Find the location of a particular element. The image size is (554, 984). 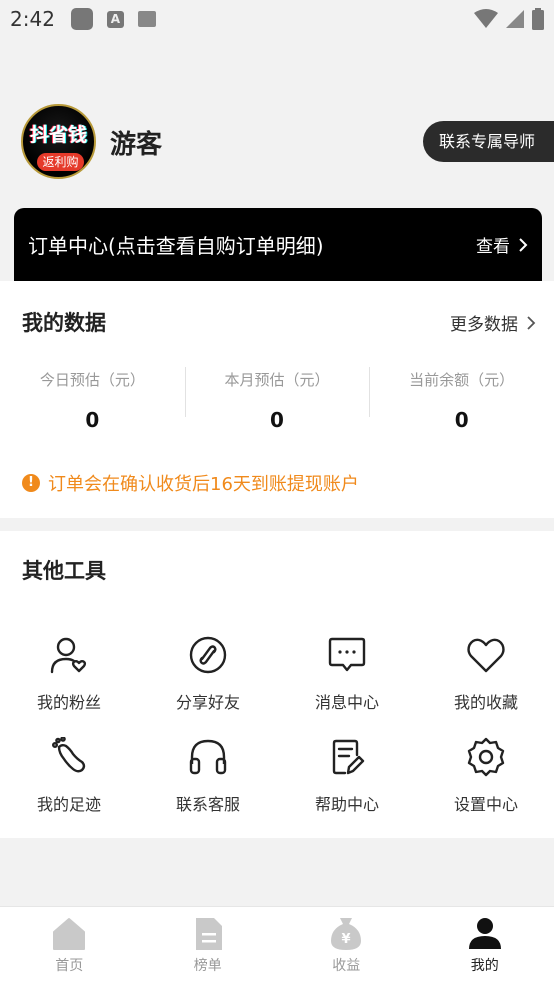

settings-gear-icon is located at coordinates (486, 757).